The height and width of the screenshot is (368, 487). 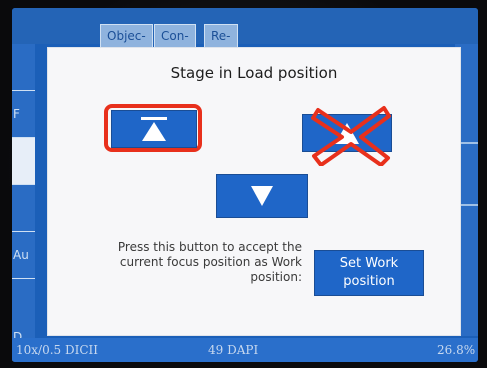 I want to click on filter-status: 49 DAPI, so click(x=233, y=350).